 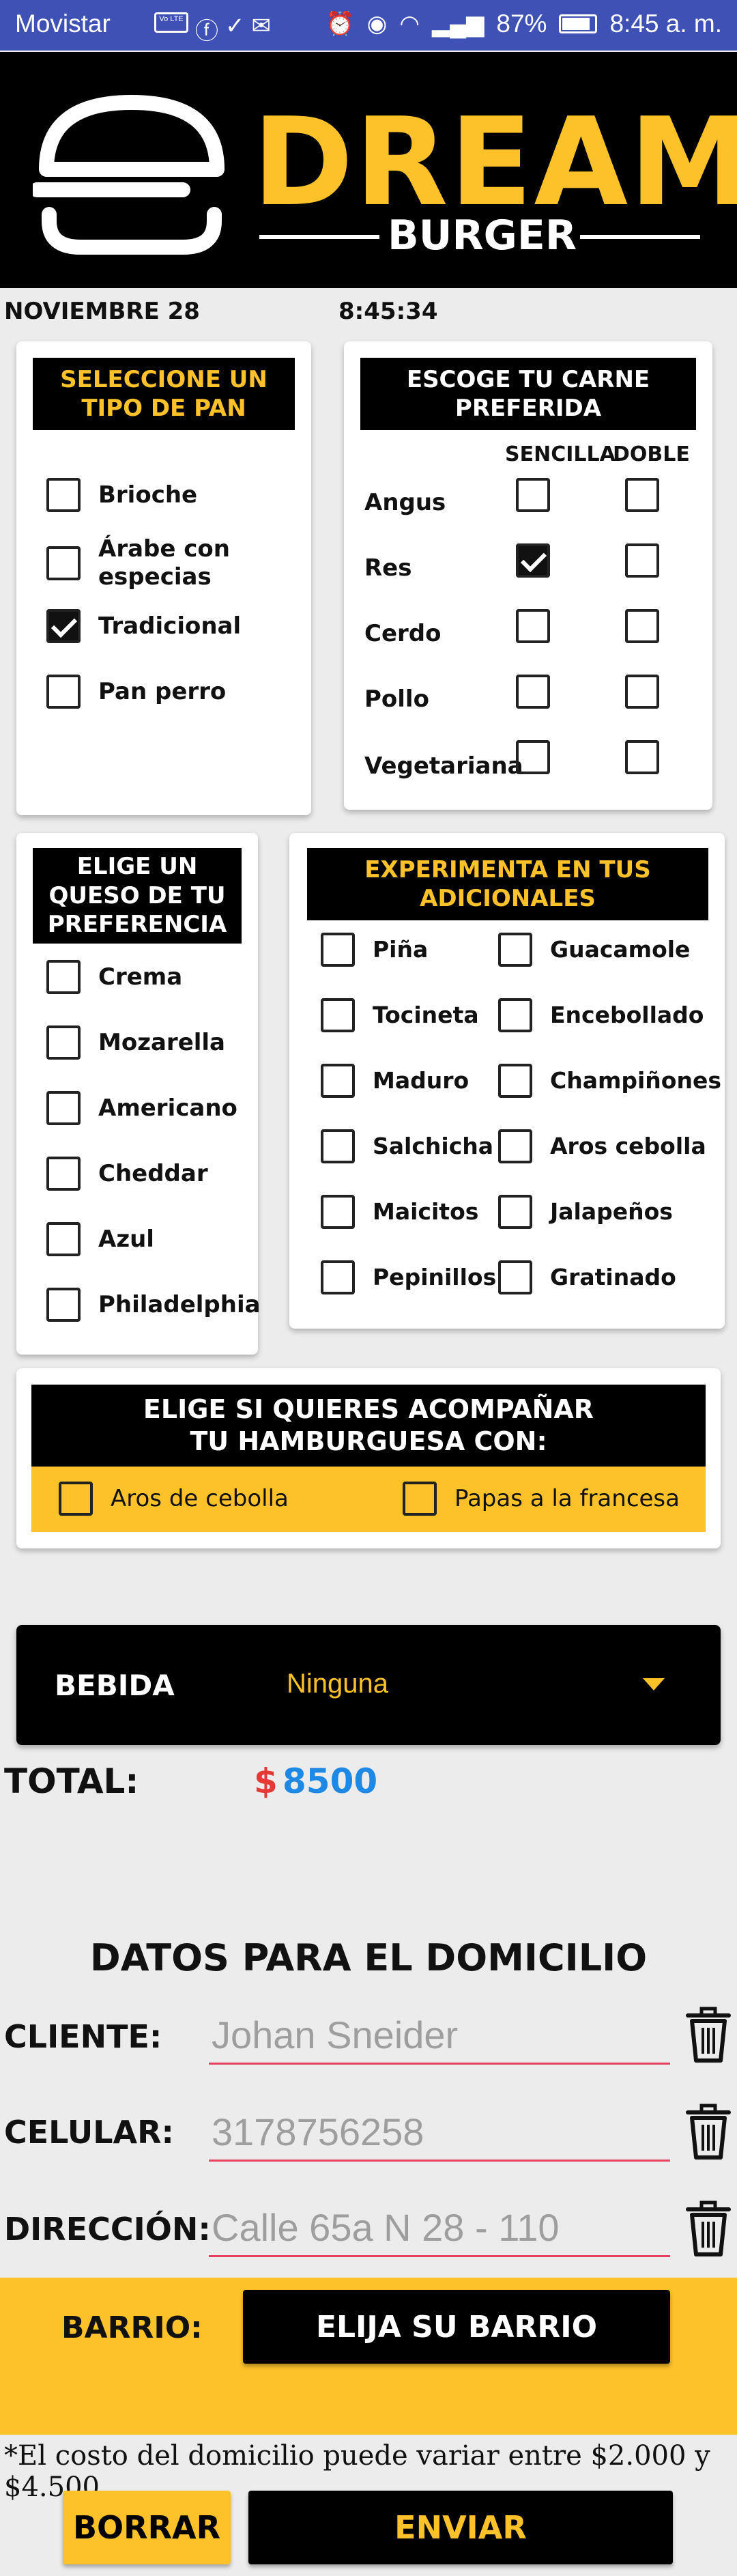 What do you see at coordinates (102, 311) in the screenshot?
I see `order-date: NOVIEMBRE 28` at bounding box center [102, 311].